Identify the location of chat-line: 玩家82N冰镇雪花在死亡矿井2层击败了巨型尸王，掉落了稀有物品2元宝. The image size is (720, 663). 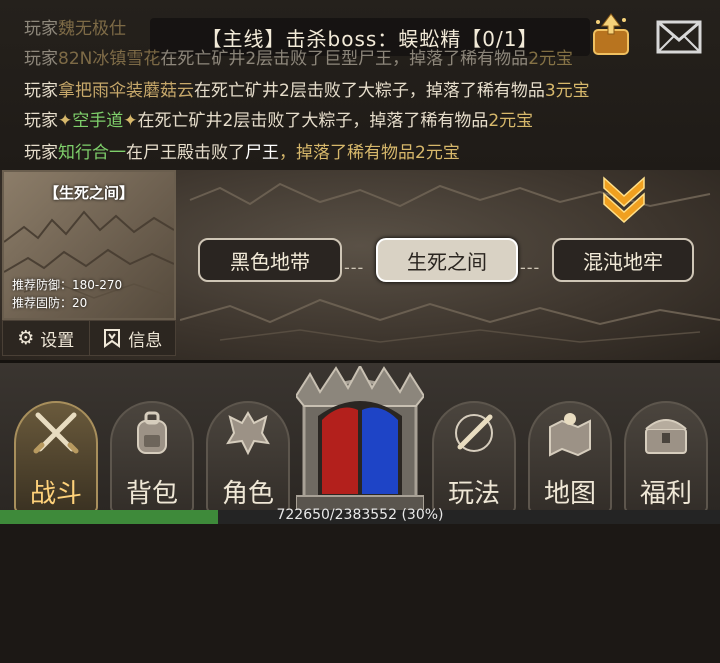
(298, 56).